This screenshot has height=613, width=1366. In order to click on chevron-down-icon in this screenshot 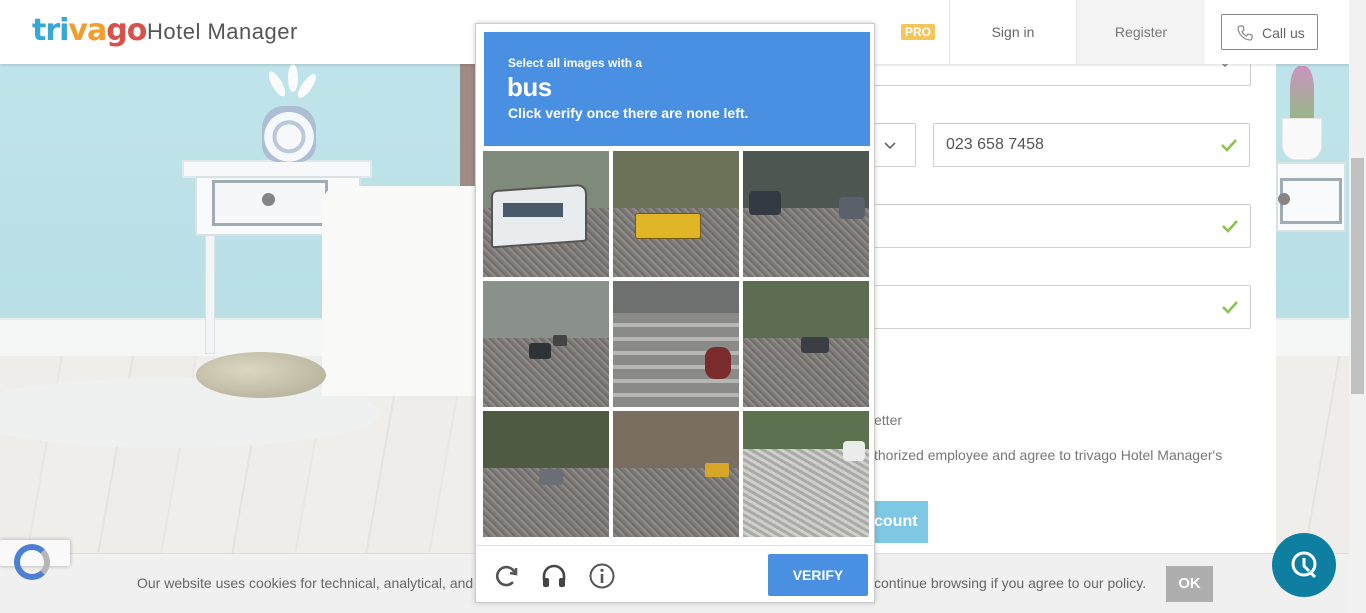, I will do `click(890, 146)`.